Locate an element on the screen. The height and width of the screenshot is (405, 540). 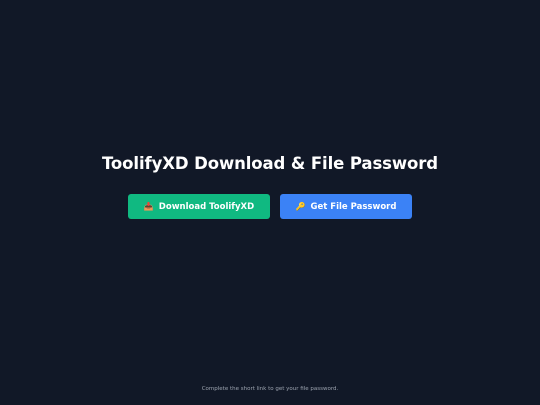
download-button: 📥 Download ToolifyXD is located at coordinates (199, 206).